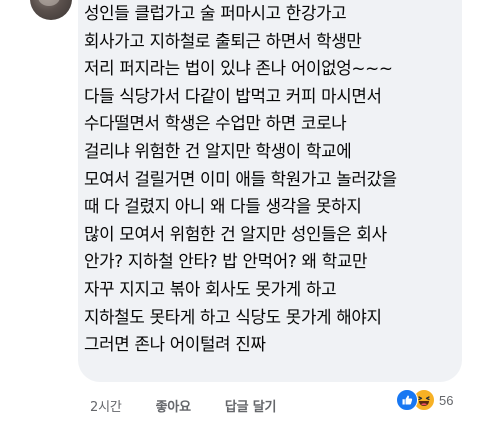  Describe the element at coordinates (218, 150) in the screenshot. I see `comment-line: 걸리냐 위험한 건 알지만 학생이 학교에` at that location.